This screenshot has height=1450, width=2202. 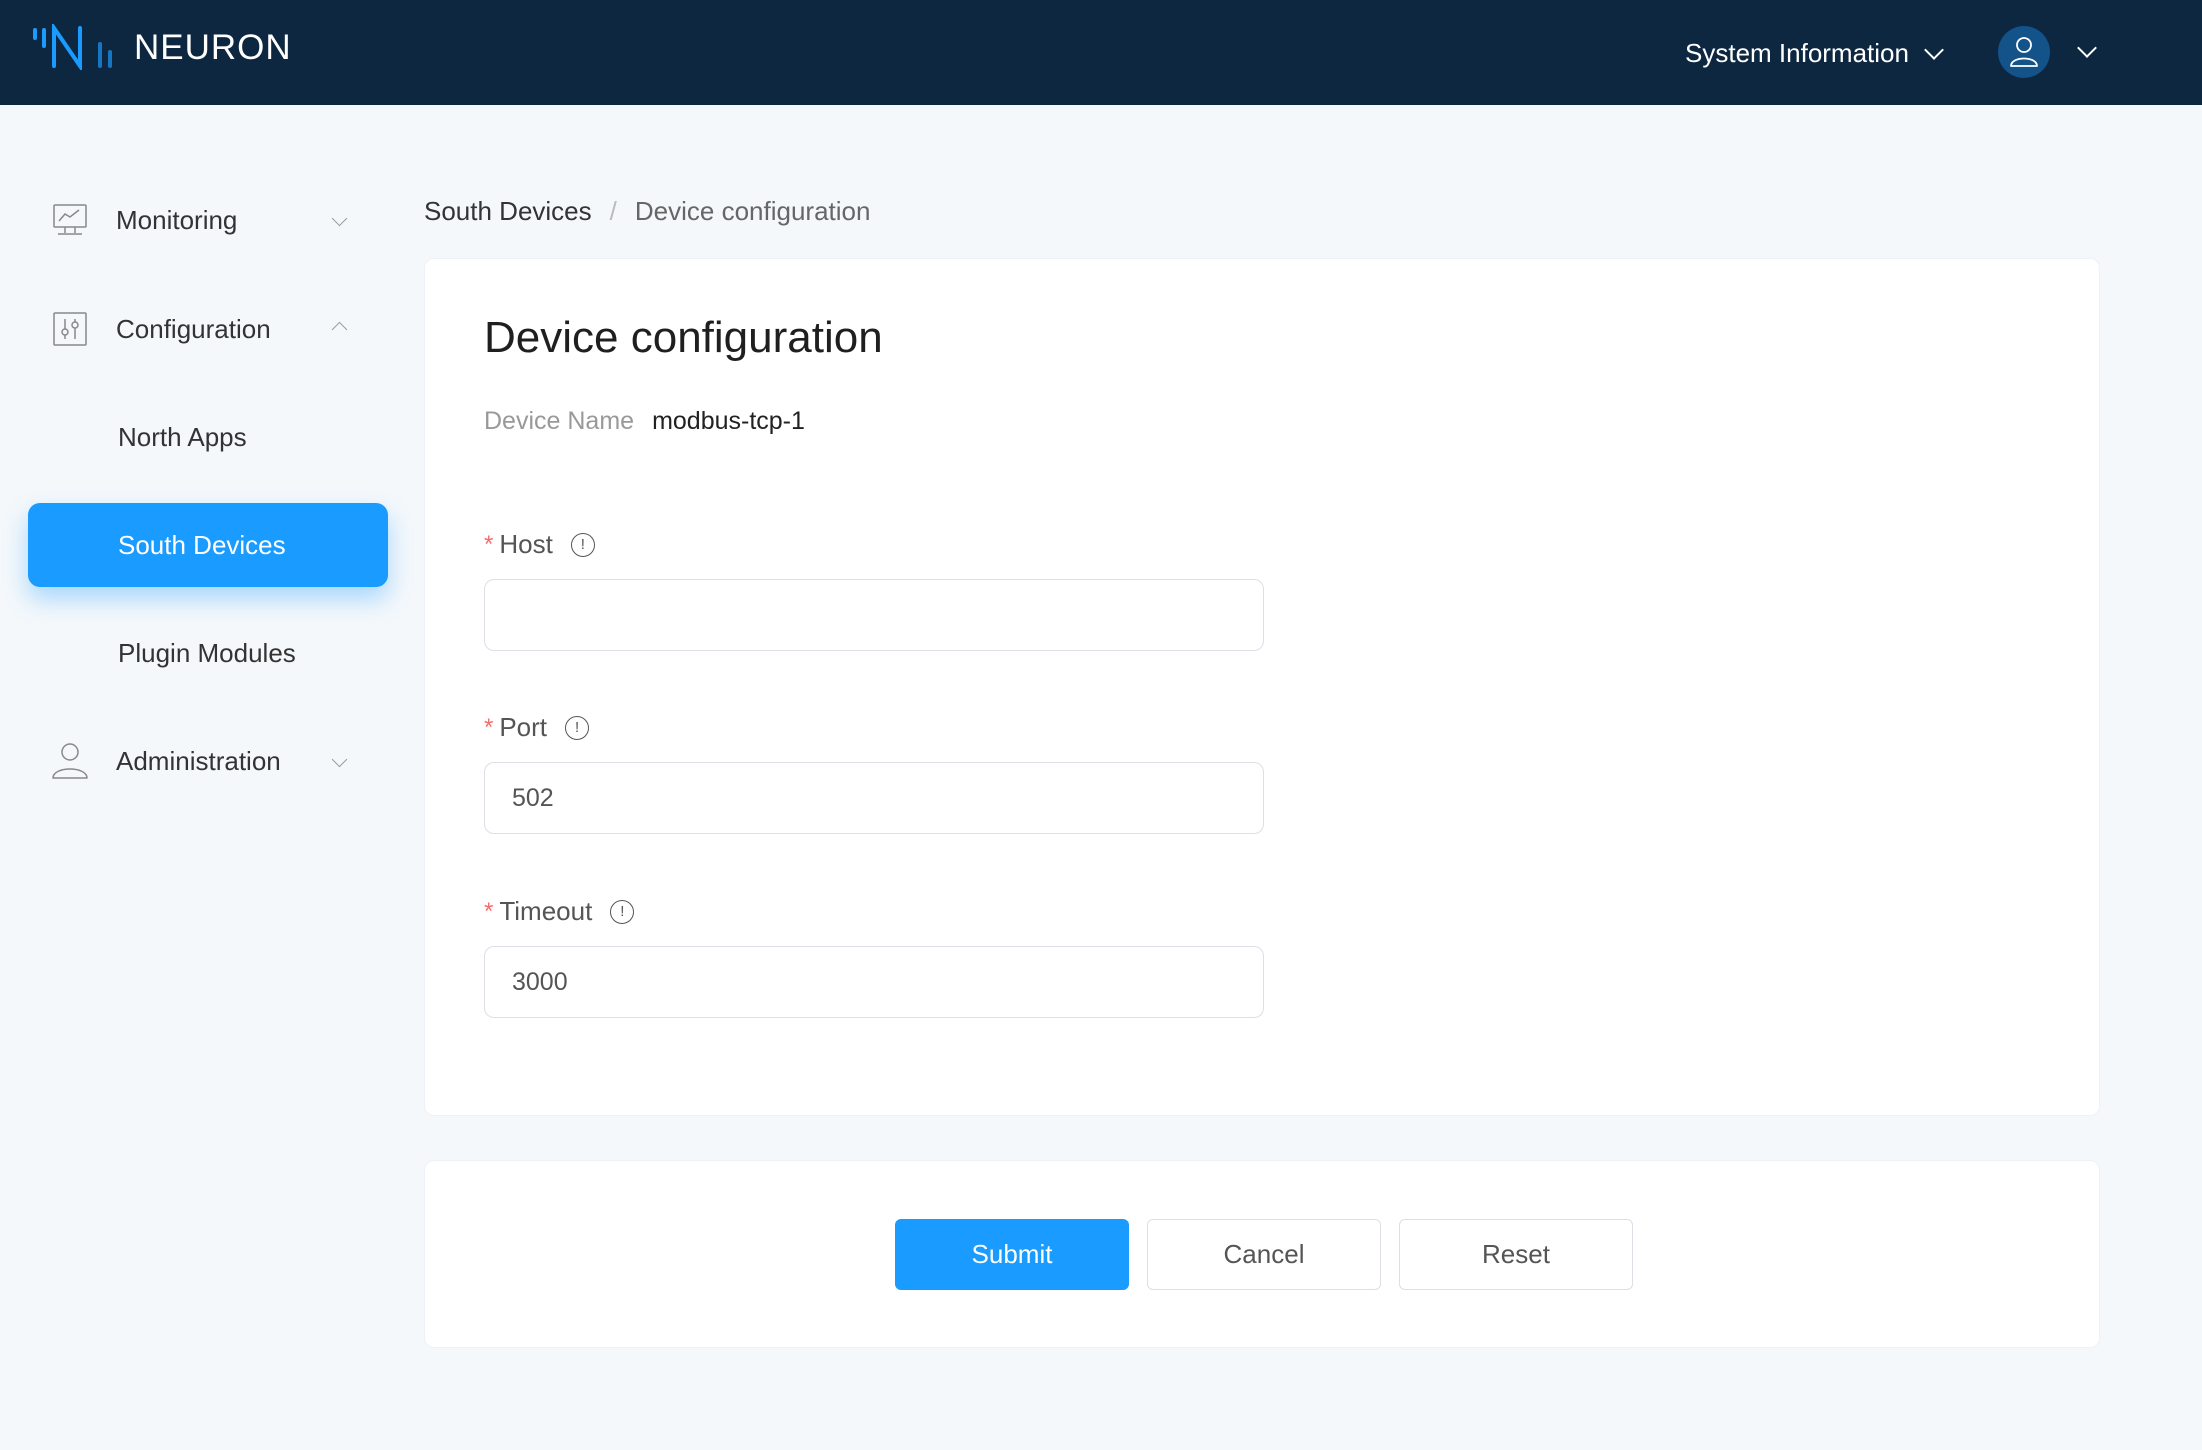 I want to click on sidebar-label: Plugin Modules, so click(x=207, y=652).